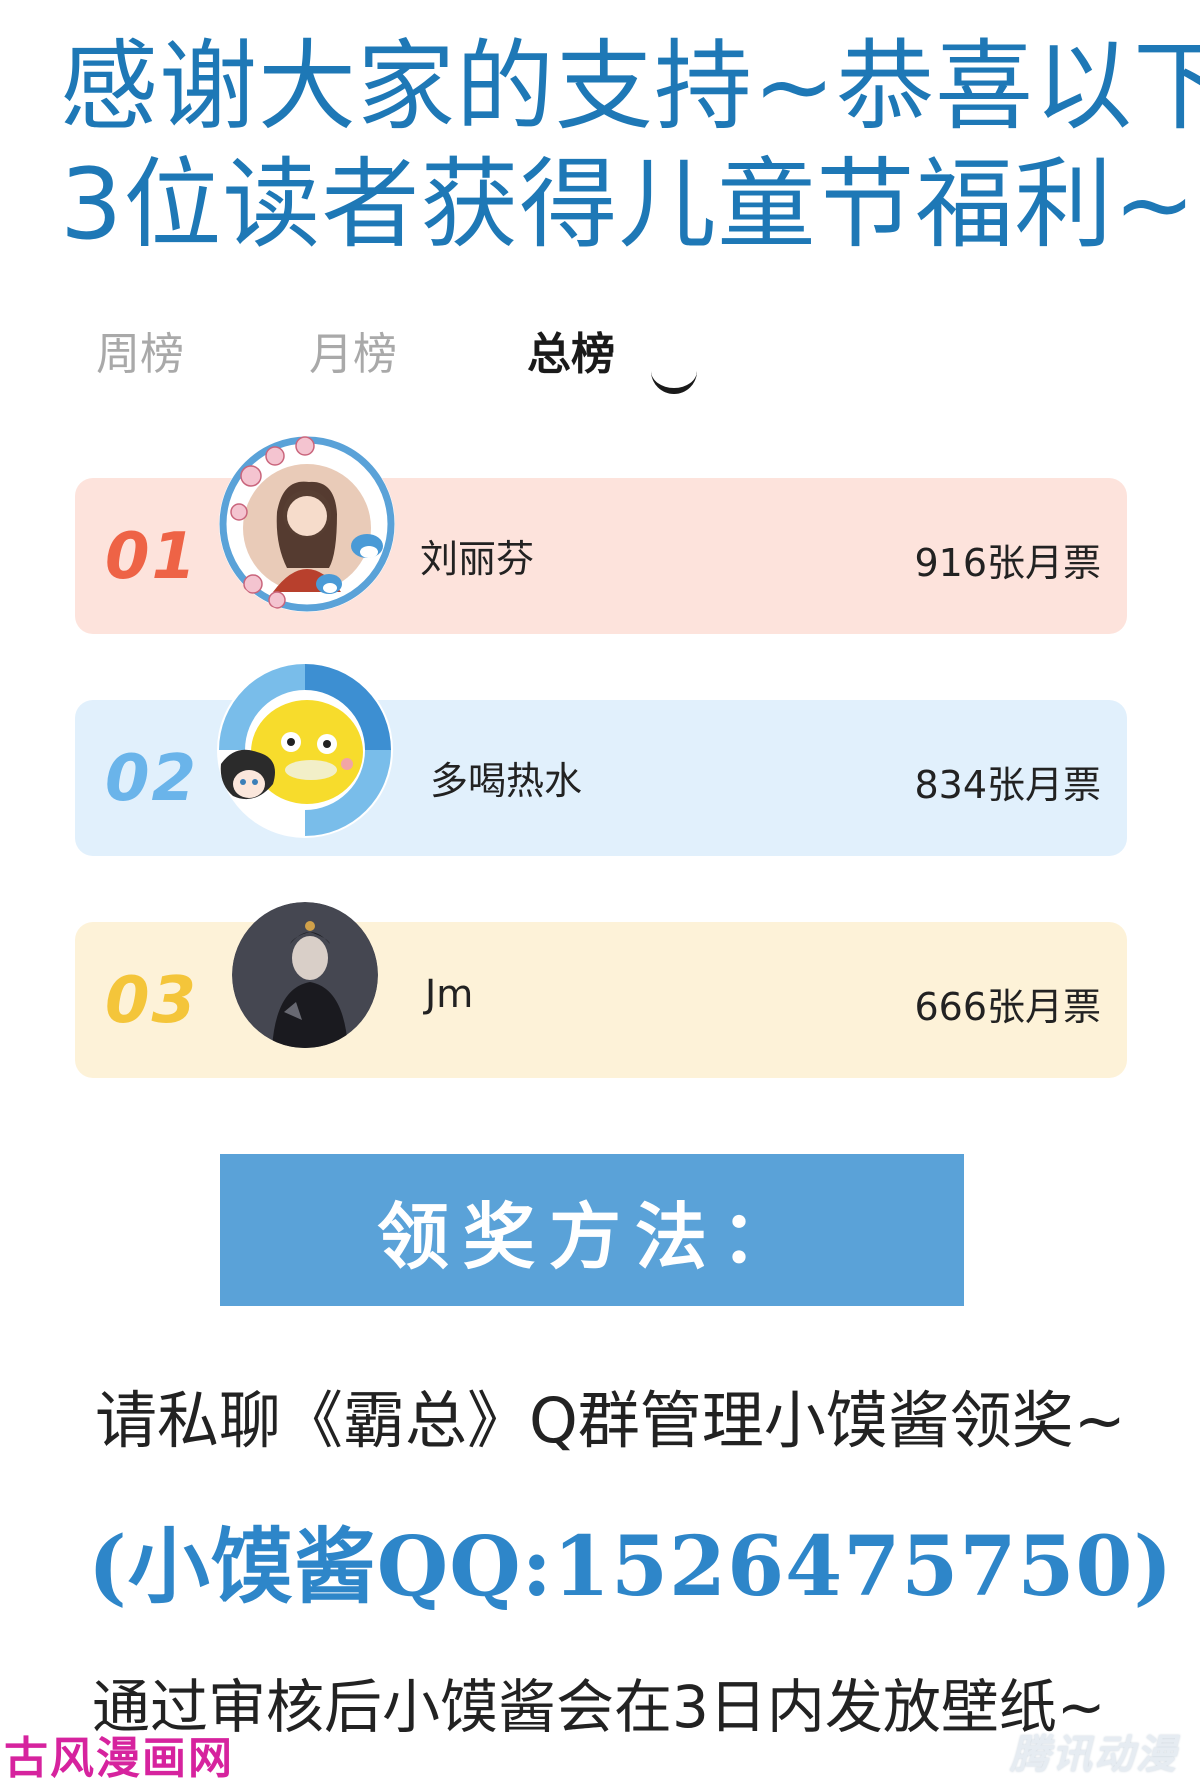  I want to click on watermark-right: 腾讯动漫, so click(1094, 1755).